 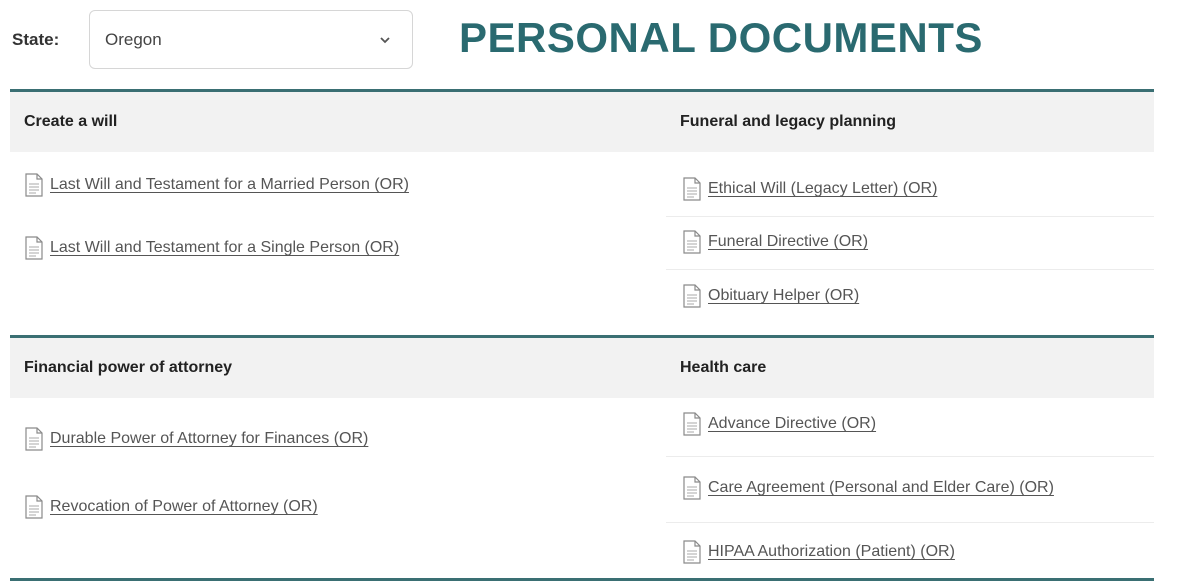 I want to click on state-label: State:, so click(x=36, y=39).